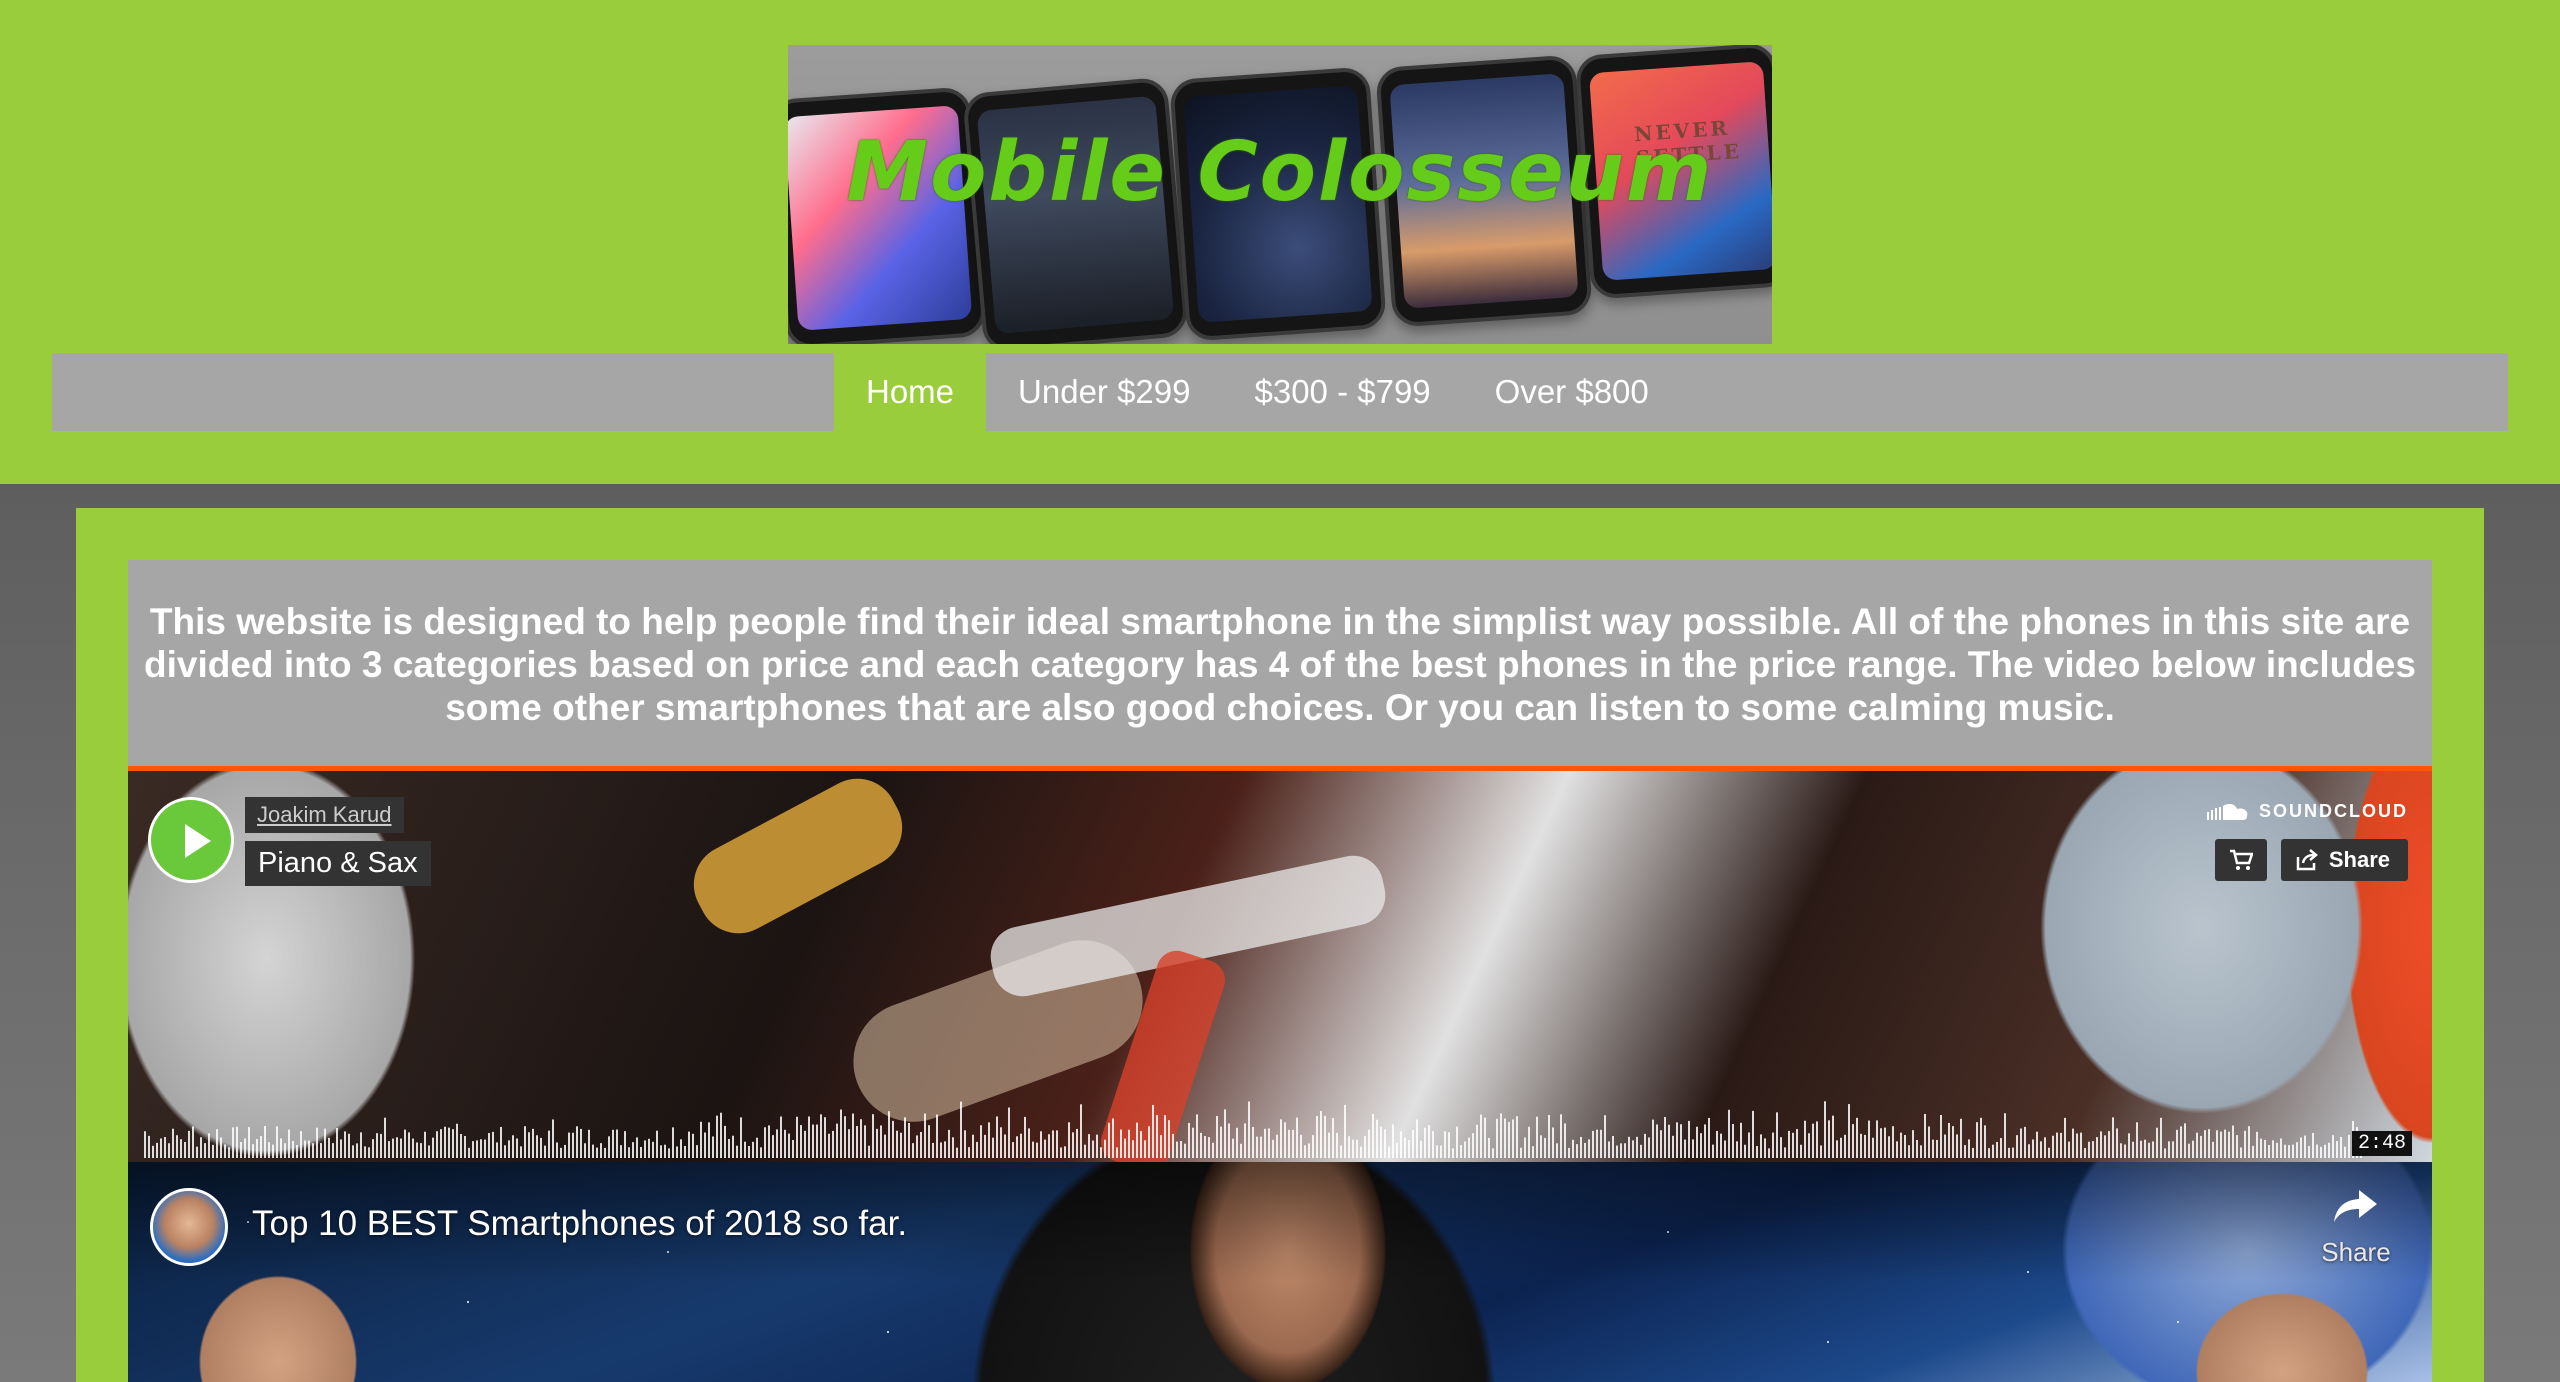  Describe the element at coordinates (1104, 392) in the screenshot. I see `nav-item-under-299: Under $299` at that location.